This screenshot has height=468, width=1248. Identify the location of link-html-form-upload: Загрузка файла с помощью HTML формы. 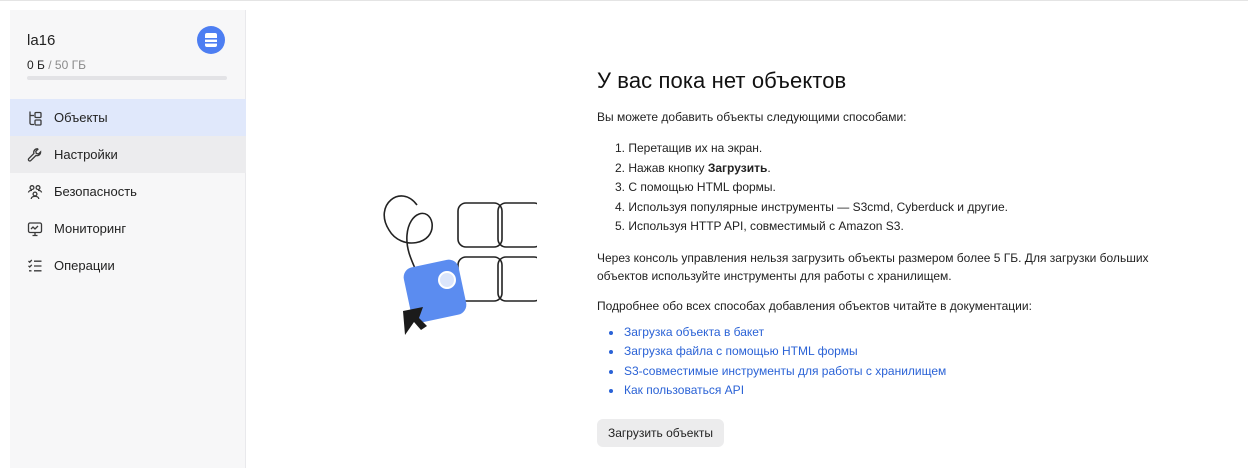
(741, 351).